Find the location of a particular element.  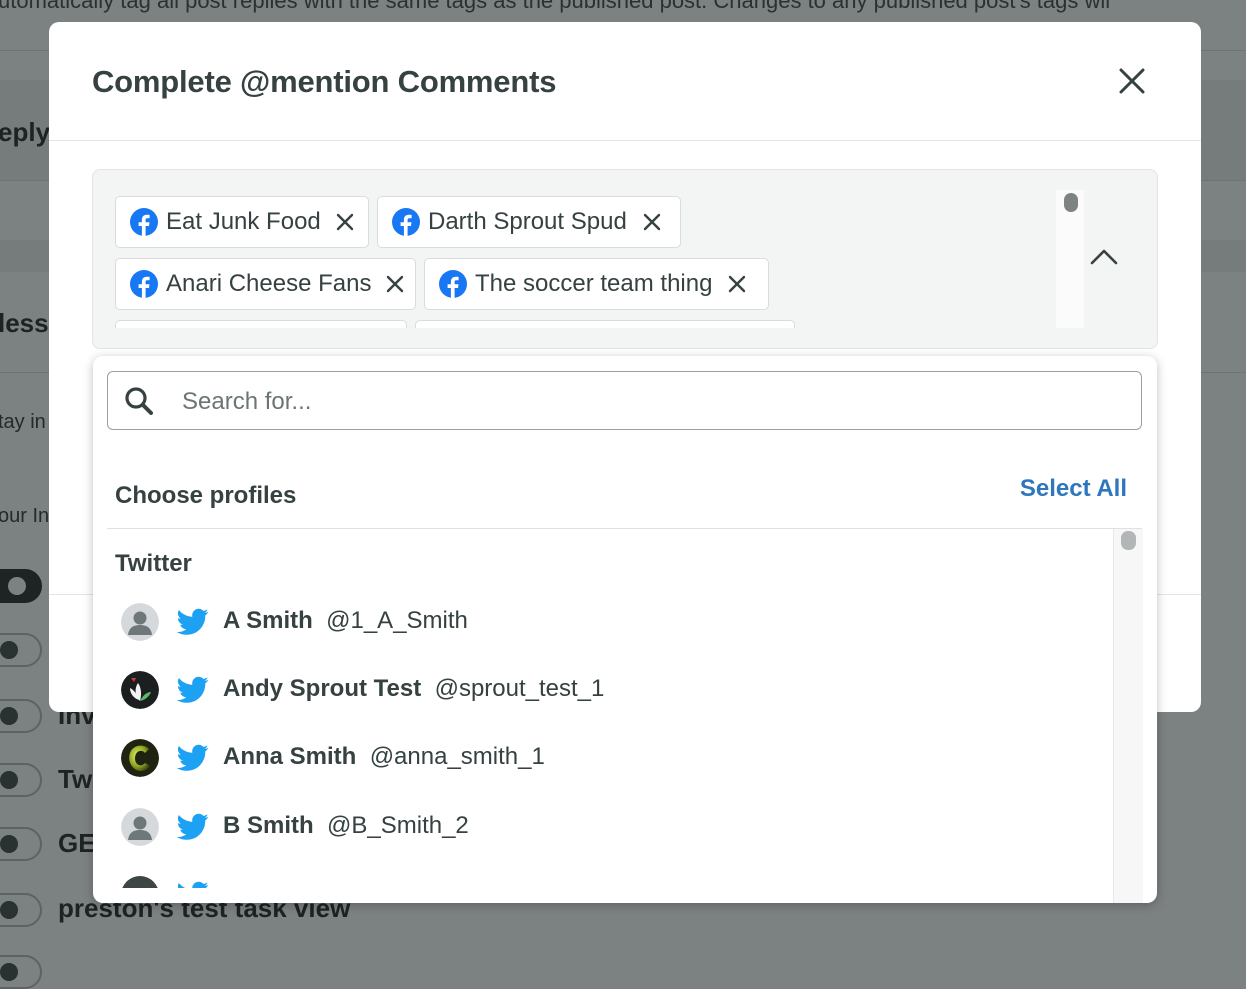

background-heading: eply is located at coordinates (25, 132).